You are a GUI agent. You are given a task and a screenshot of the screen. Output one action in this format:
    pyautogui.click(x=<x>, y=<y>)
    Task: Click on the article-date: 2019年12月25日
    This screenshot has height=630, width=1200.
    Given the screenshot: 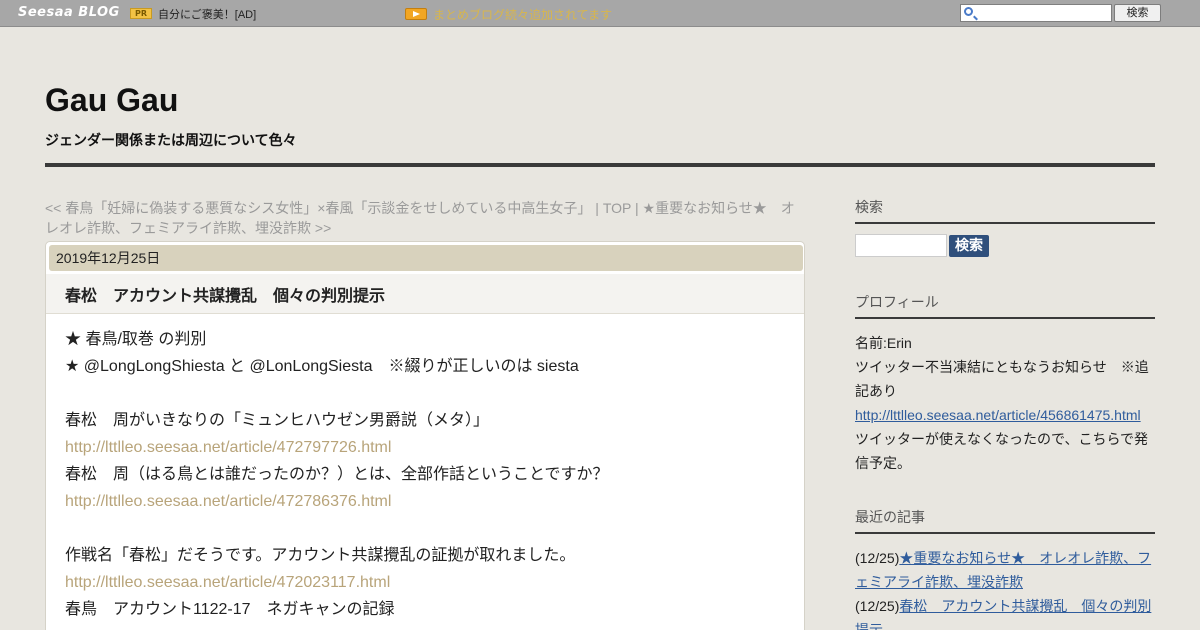 What is the action you would take?
    pyautogui.click(x=426, y=258)
    